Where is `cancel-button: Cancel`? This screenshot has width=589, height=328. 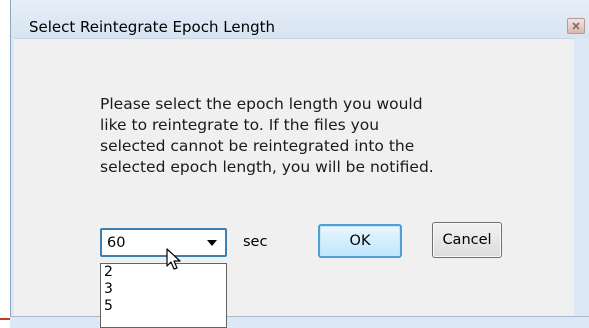
cancel-button: Cancel is located at coordinates (467, 240).